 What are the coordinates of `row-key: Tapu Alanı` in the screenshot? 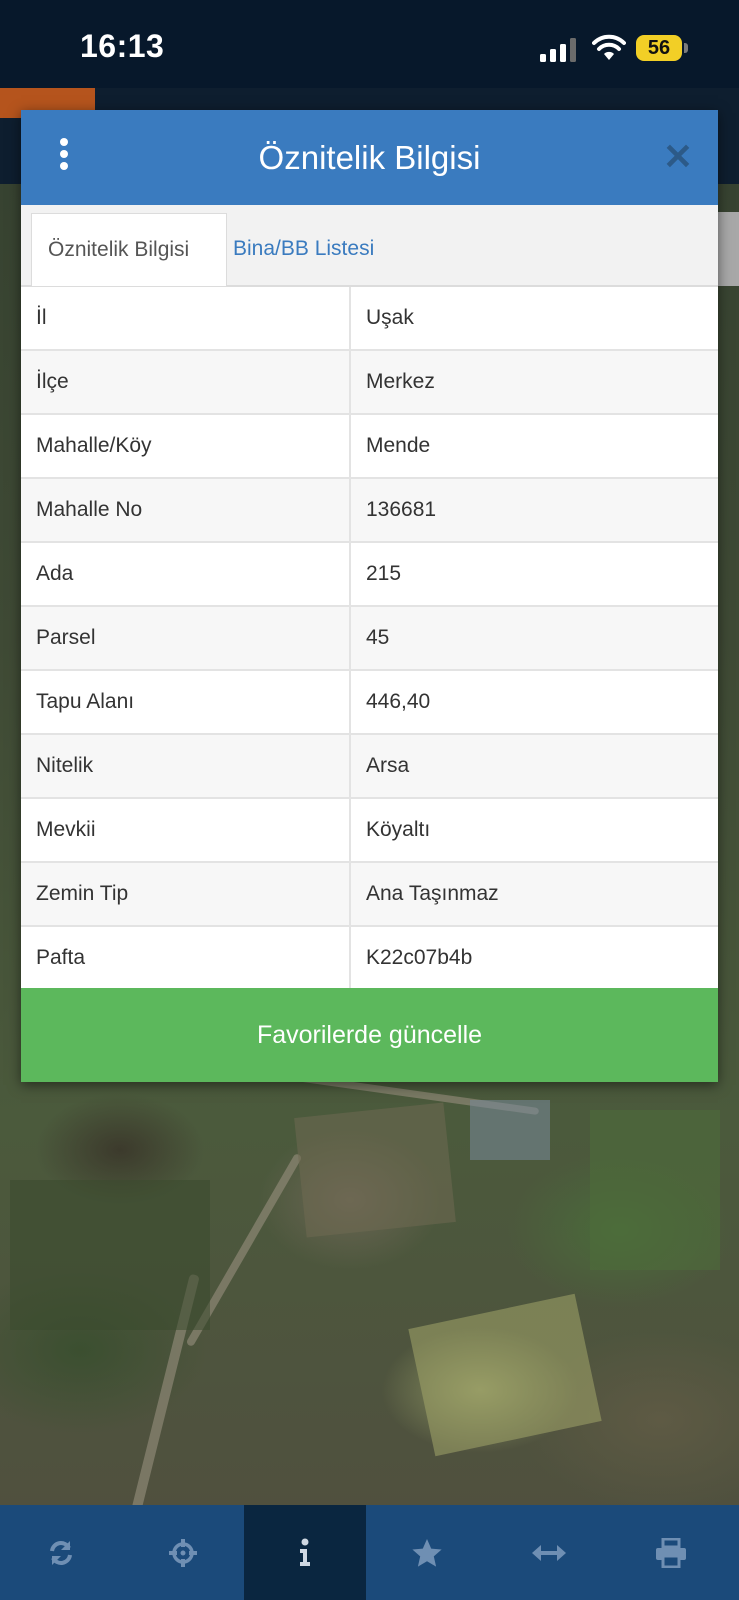 It's located at (186, 702).